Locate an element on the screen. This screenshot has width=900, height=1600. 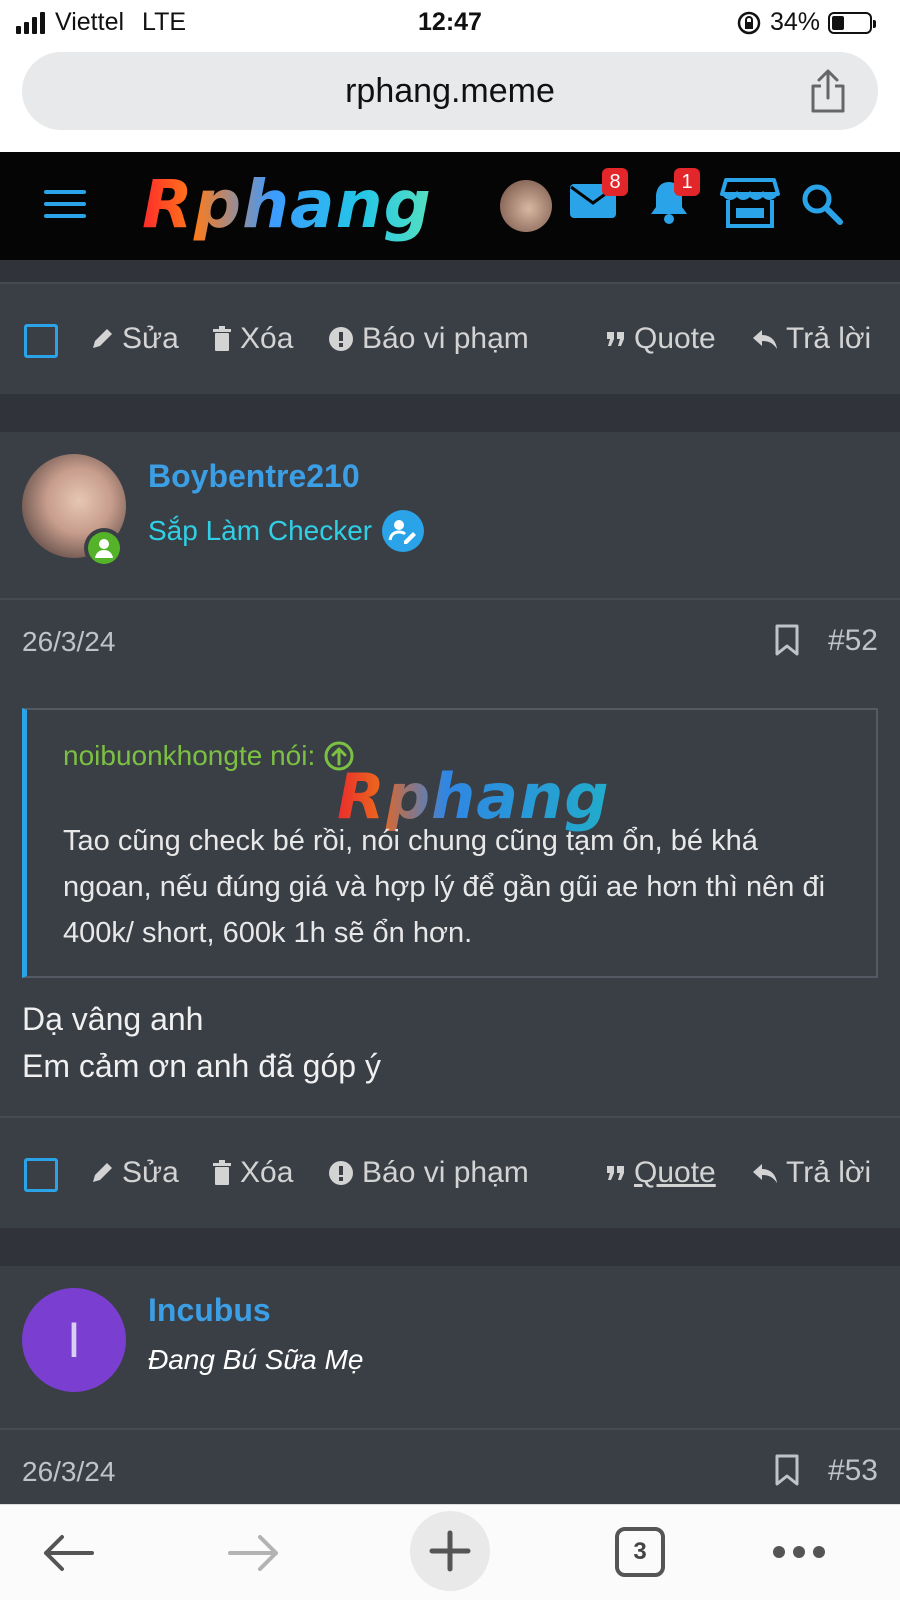
messages-badge: 8 is located at coordinates (615, 182).